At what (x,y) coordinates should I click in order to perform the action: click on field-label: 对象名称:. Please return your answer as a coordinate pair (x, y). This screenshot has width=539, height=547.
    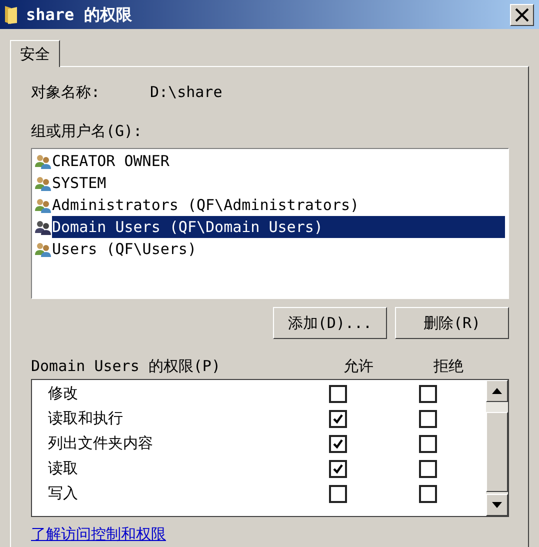
    Looking at the image, I should click on (66, 92).